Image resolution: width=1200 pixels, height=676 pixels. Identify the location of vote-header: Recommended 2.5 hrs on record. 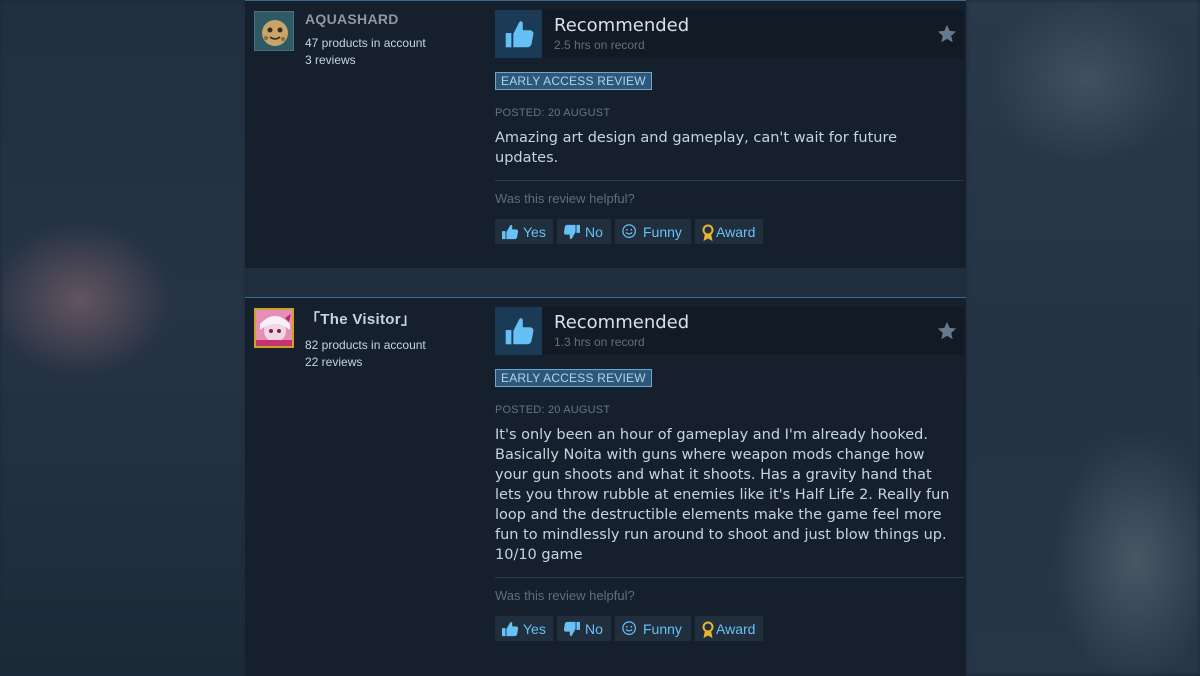
(729, 34).